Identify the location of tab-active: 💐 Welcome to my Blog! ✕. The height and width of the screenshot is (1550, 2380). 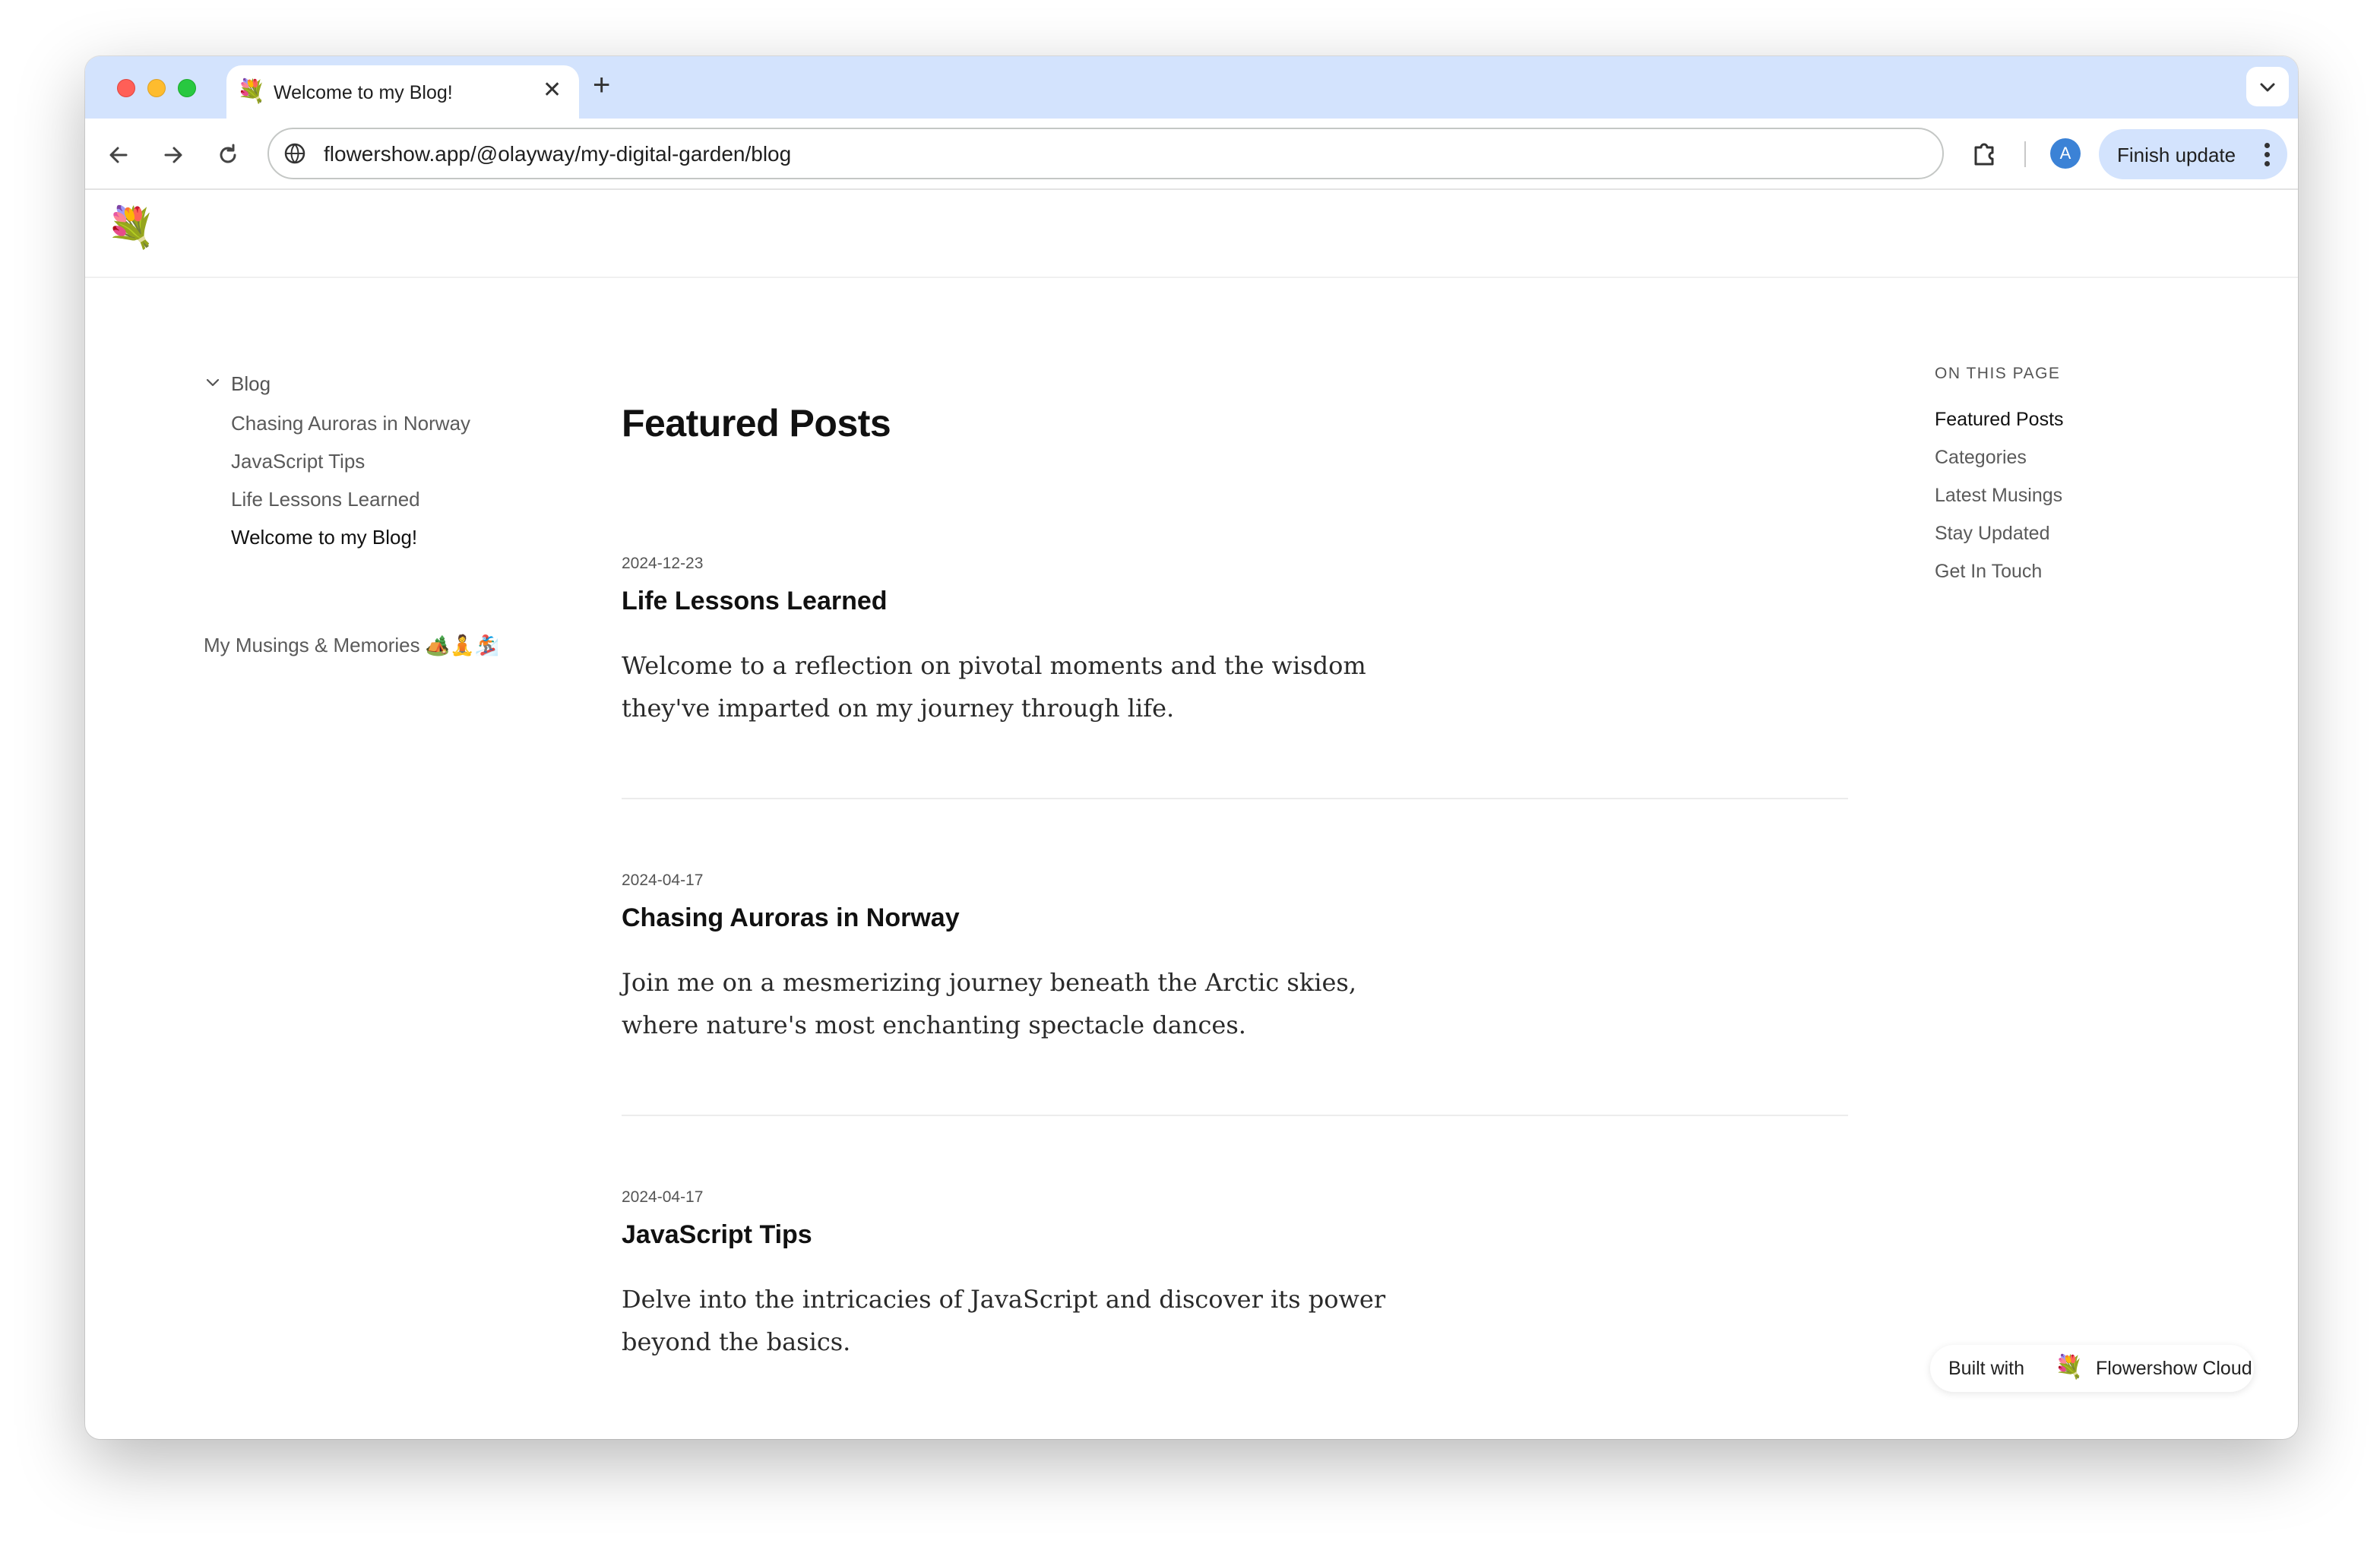
(402, 92).